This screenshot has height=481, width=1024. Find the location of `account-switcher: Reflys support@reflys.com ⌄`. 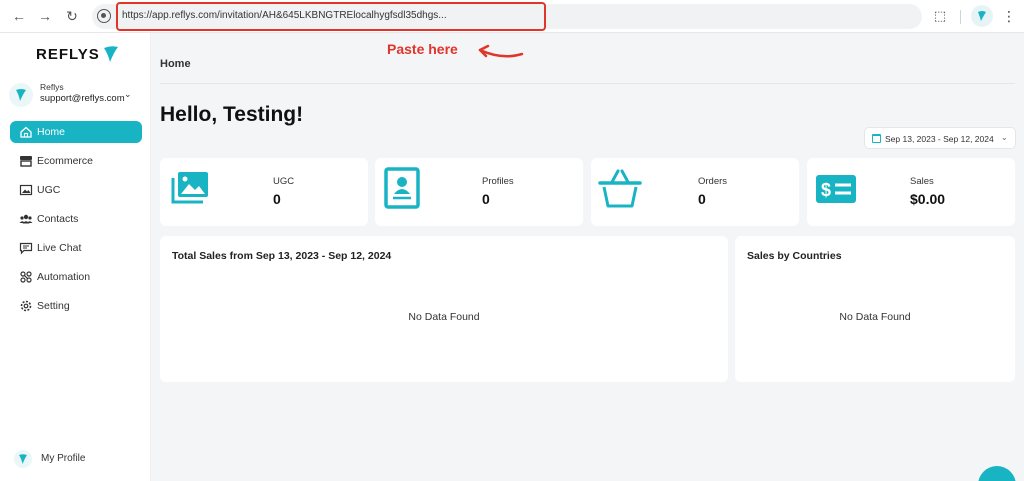

account-switcher: Reflys support@reflys.com ⌄ is located at coordinates (75, 95).